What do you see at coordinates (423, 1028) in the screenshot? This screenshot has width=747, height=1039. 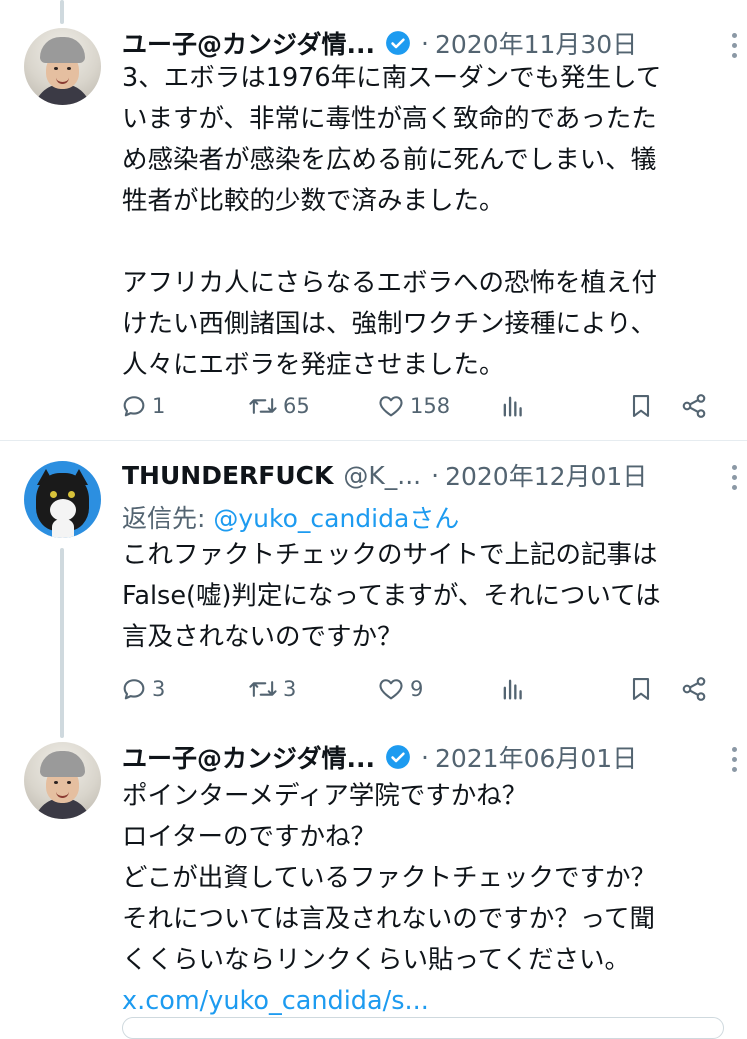 I see `link-card-edge` at bounding box center [423, 1028].